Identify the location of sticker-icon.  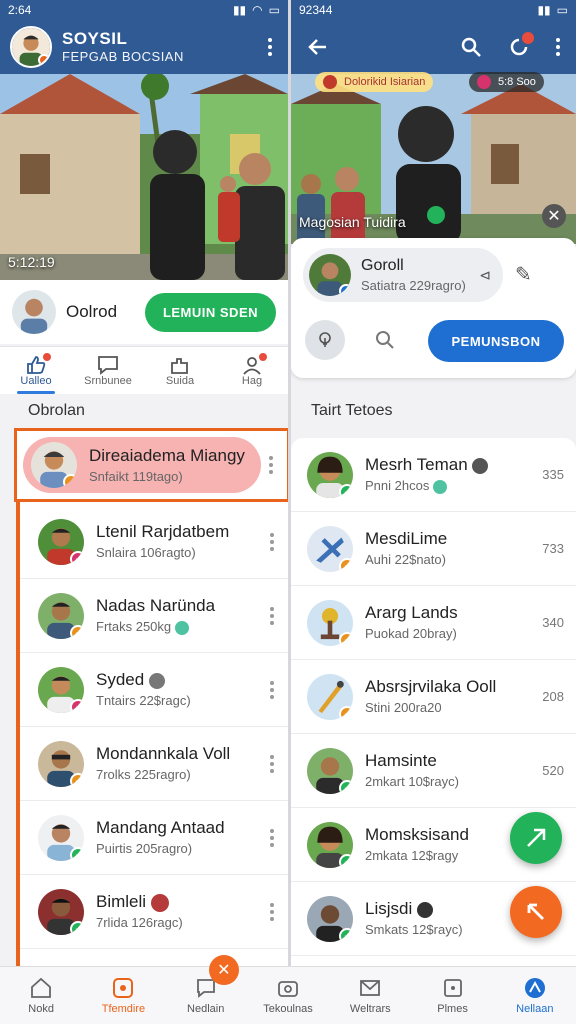
(439, 486).